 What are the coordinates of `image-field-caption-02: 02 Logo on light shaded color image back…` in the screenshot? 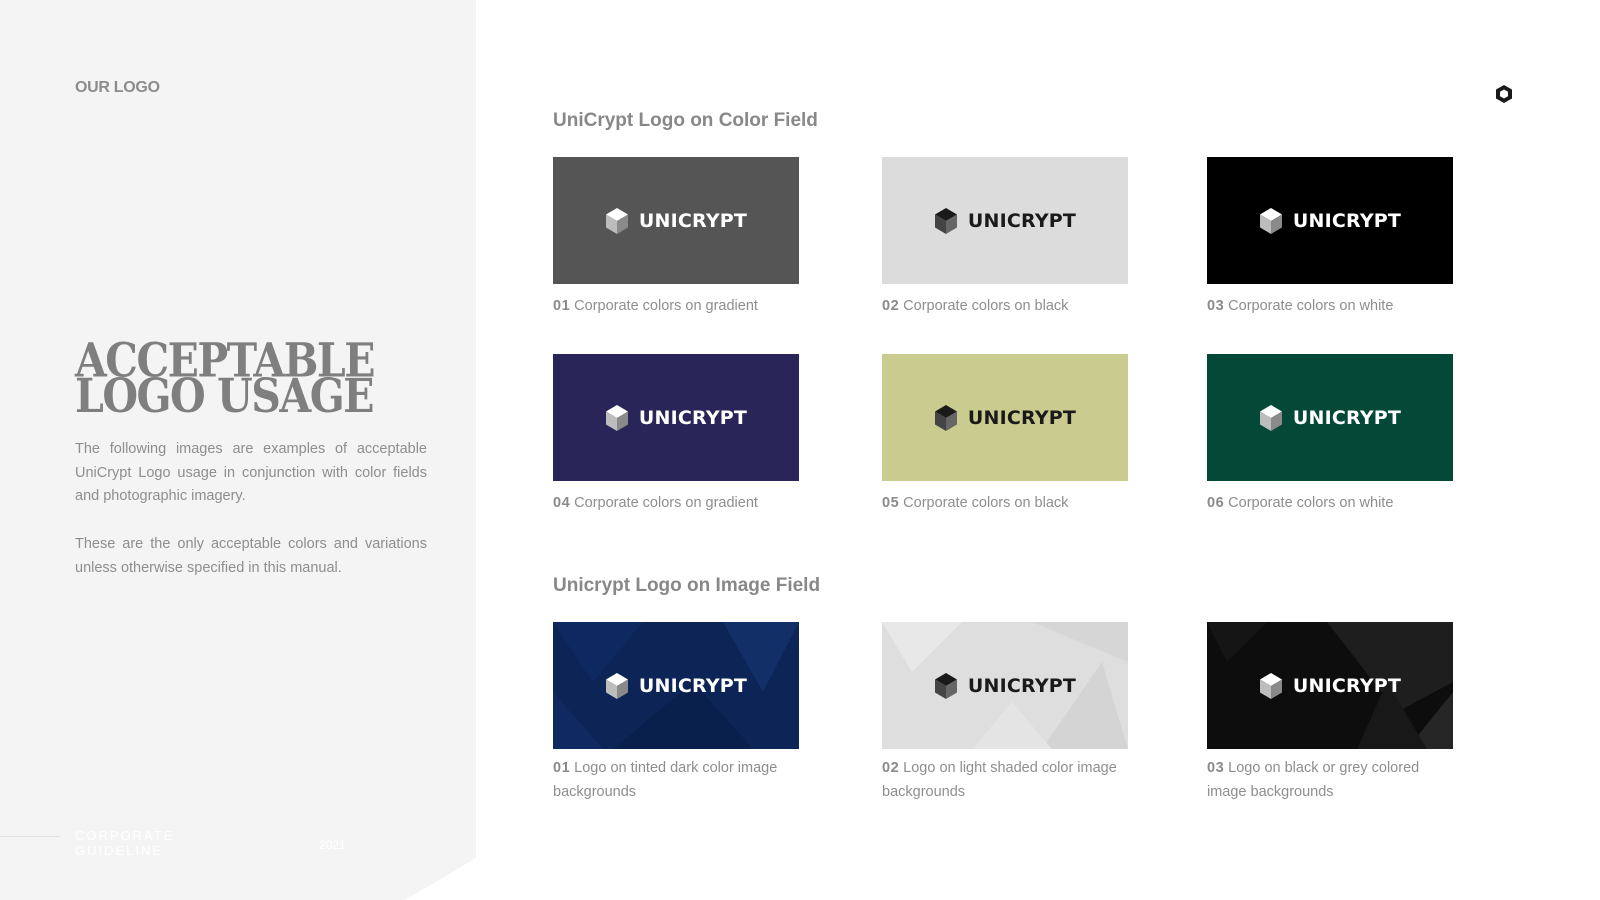 It's located at (1007, 780).